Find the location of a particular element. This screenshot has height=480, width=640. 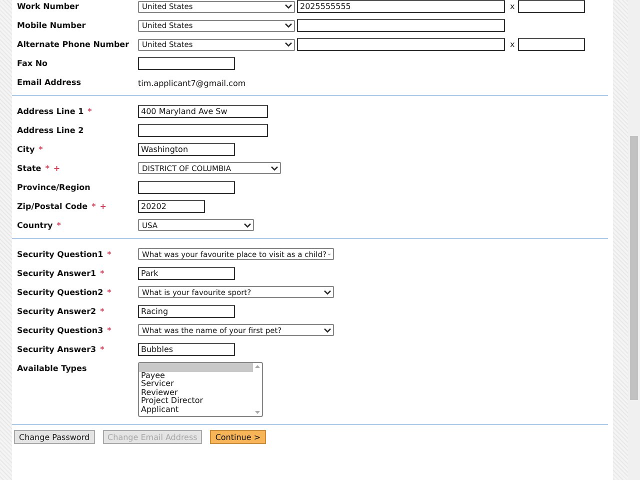

field-label: Fax No is located at coordinates (33, 63).